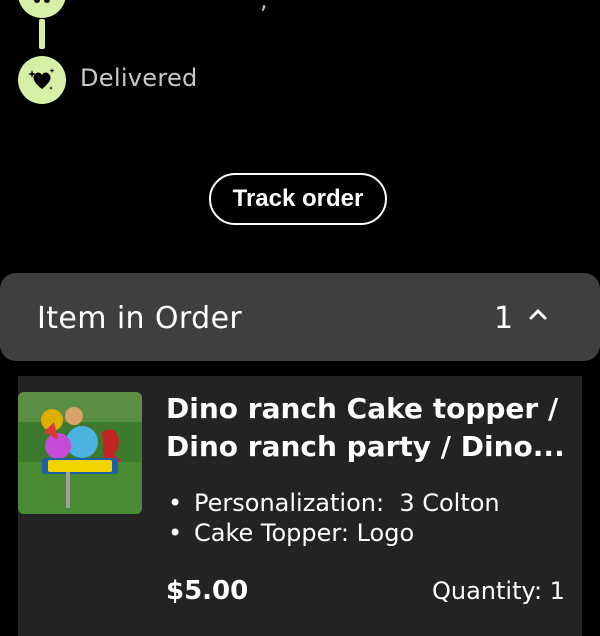 The image size is (600, 636). I want to click on item-price: $5.00, so click(207, 591).